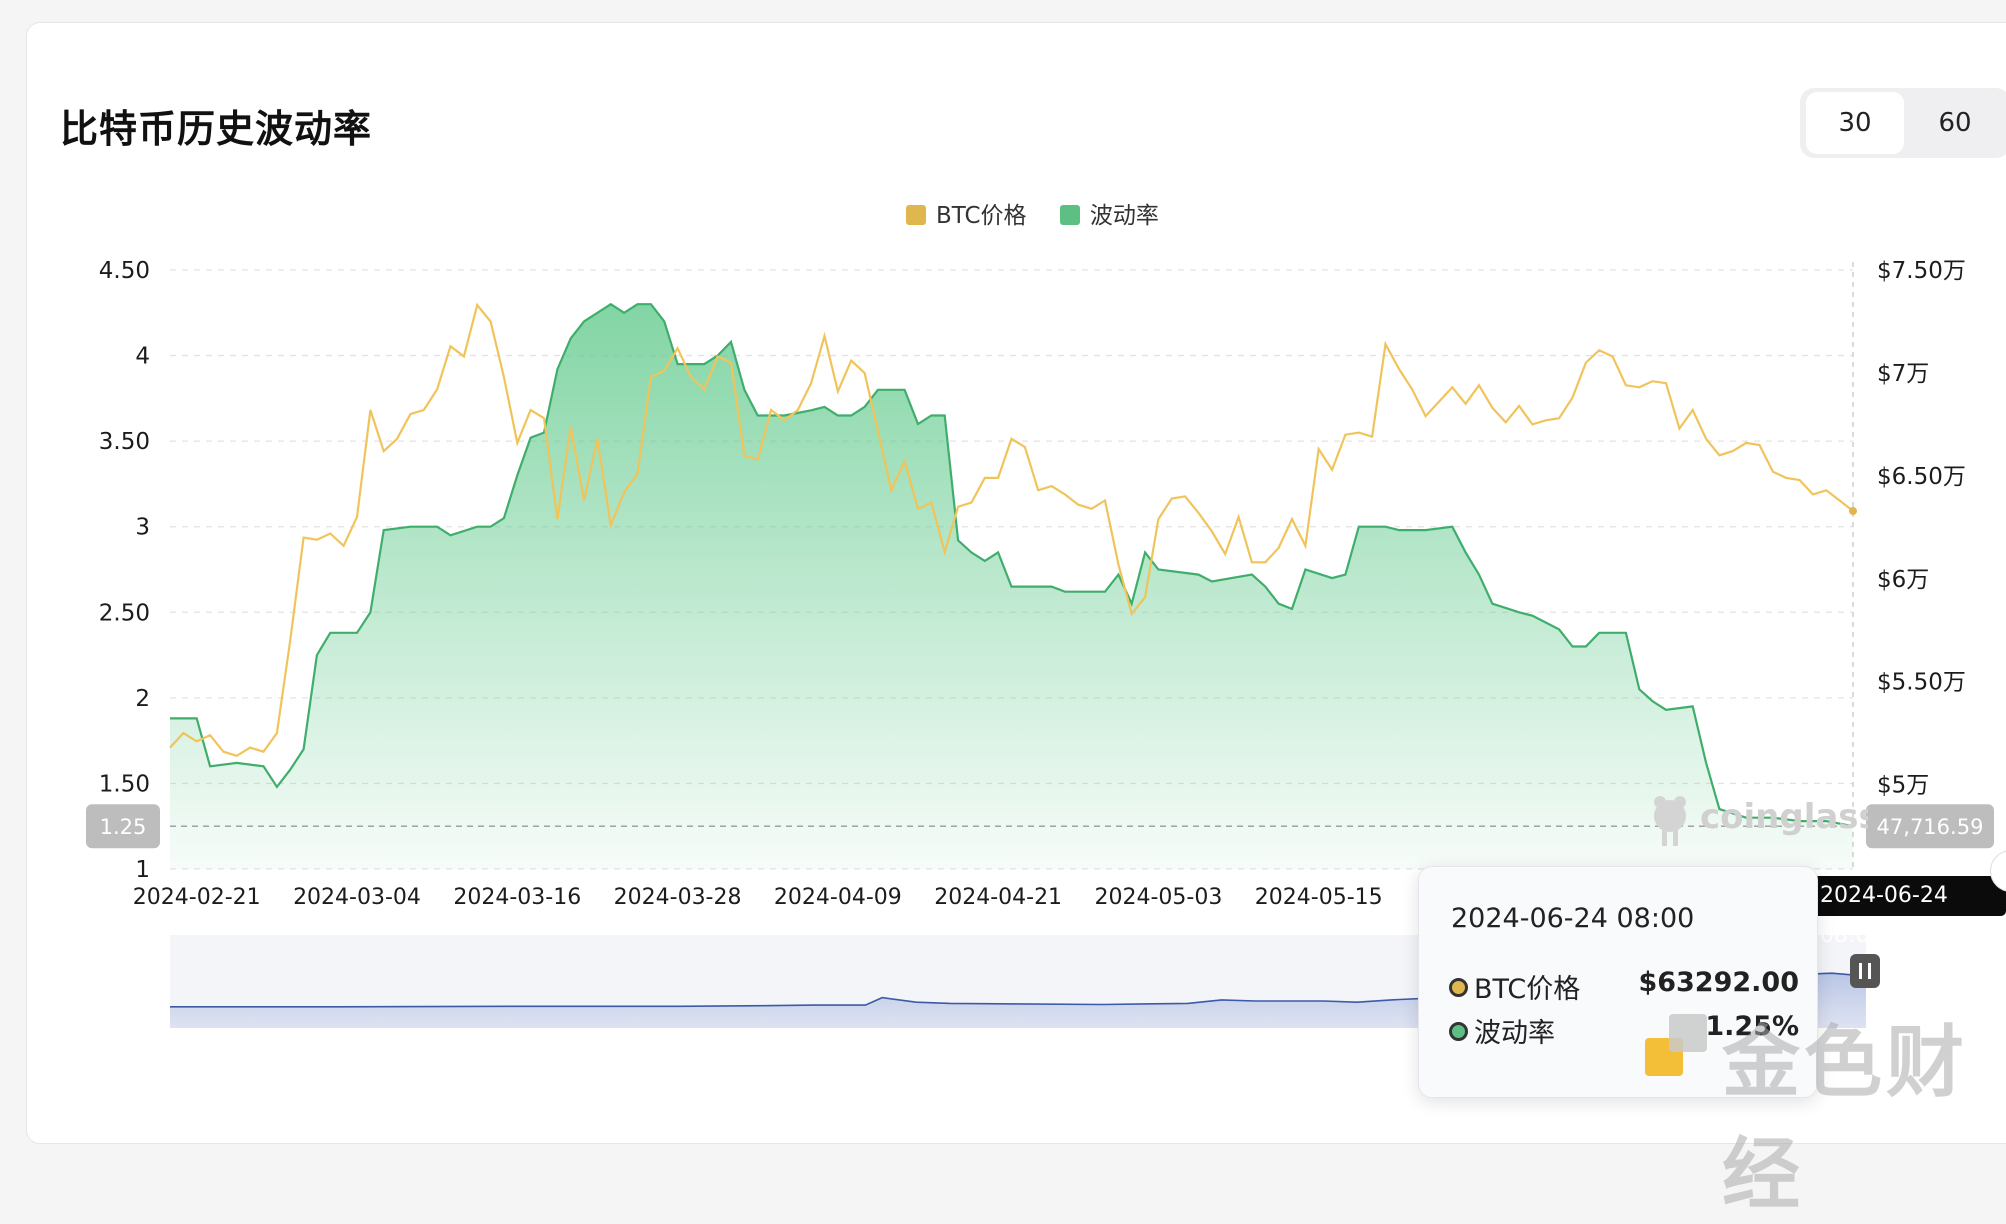 The image size is (2006, 1224). I want to click on y-left-tick-label: 1.50, so click(124, 784).